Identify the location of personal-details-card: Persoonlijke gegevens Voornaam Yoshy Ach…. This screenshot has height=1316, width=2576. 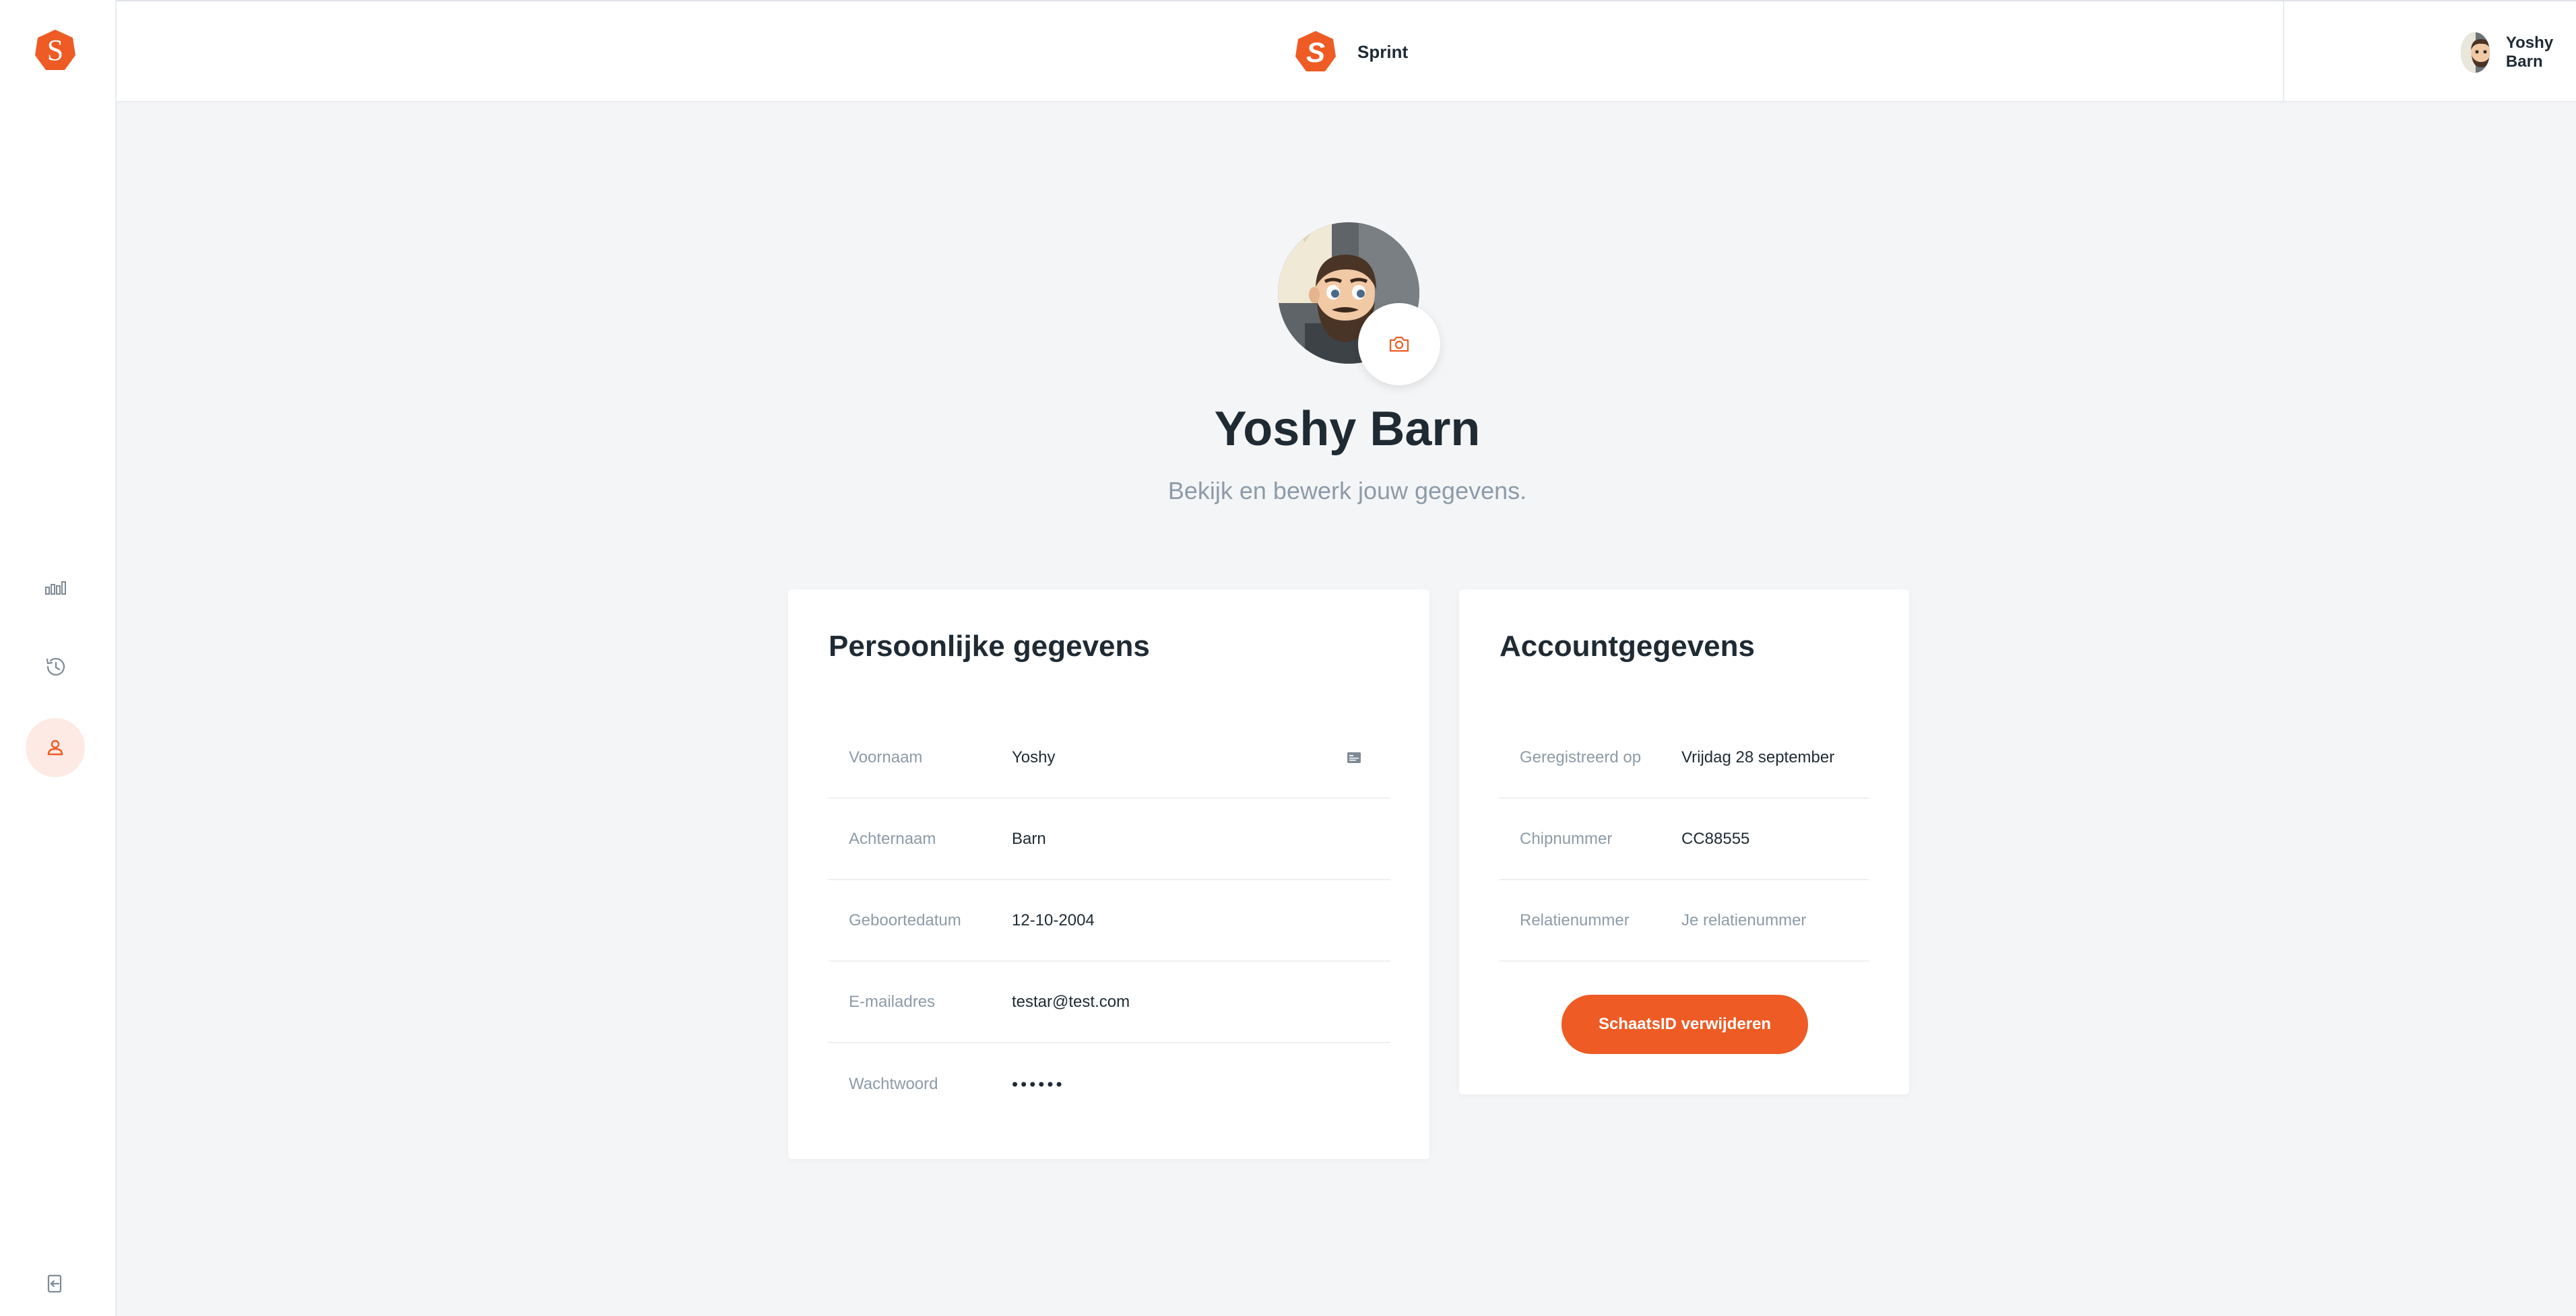
(1108, 874).